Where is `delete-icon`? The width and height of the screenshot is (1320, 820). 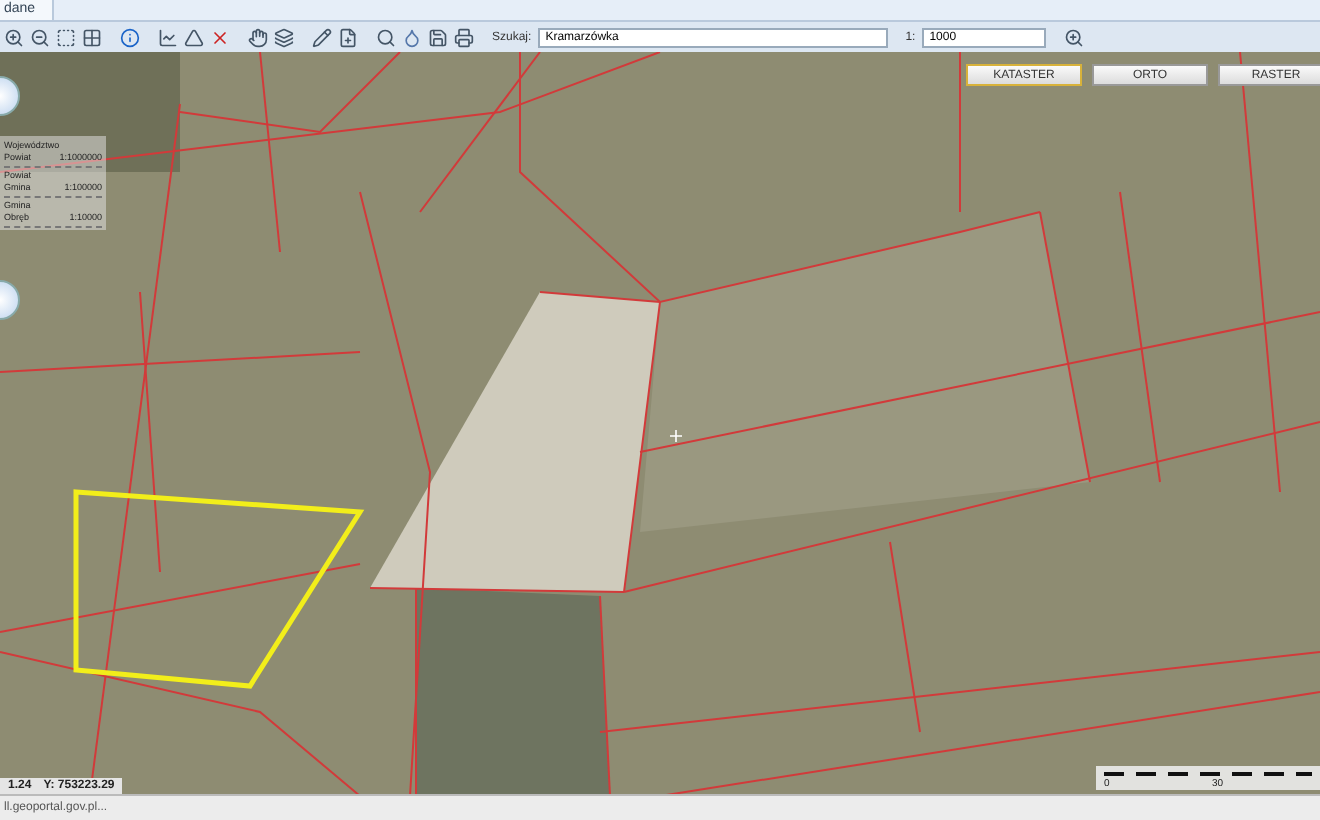
delete-icon is located at coordinates (220, 37).